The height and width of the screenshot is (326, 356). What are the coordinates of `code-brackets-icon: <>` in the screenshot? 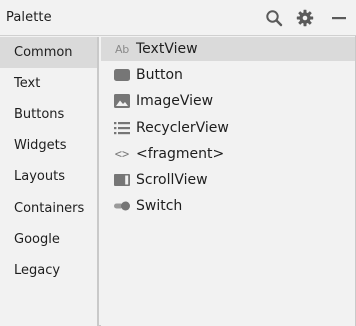 It's located at (122, 154).